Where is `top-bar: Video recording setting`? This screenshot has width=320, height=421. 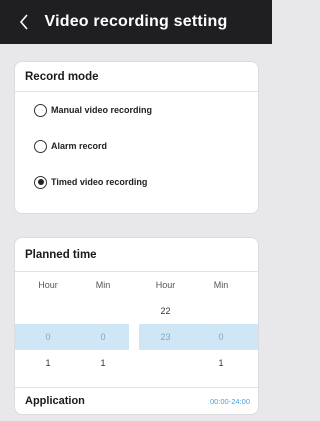 top-bar: Video recording setting is located at coordinates (136, 22).